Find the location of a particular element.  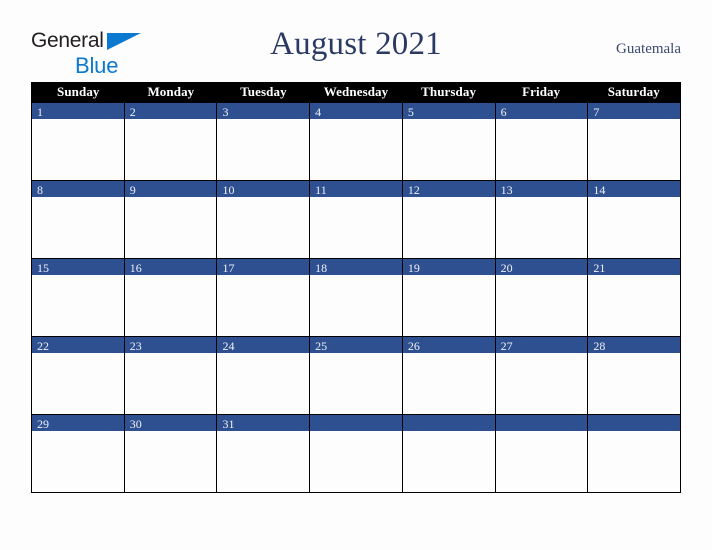

weekday-header-sunday: Sunday is located at coordinates (78, 91).